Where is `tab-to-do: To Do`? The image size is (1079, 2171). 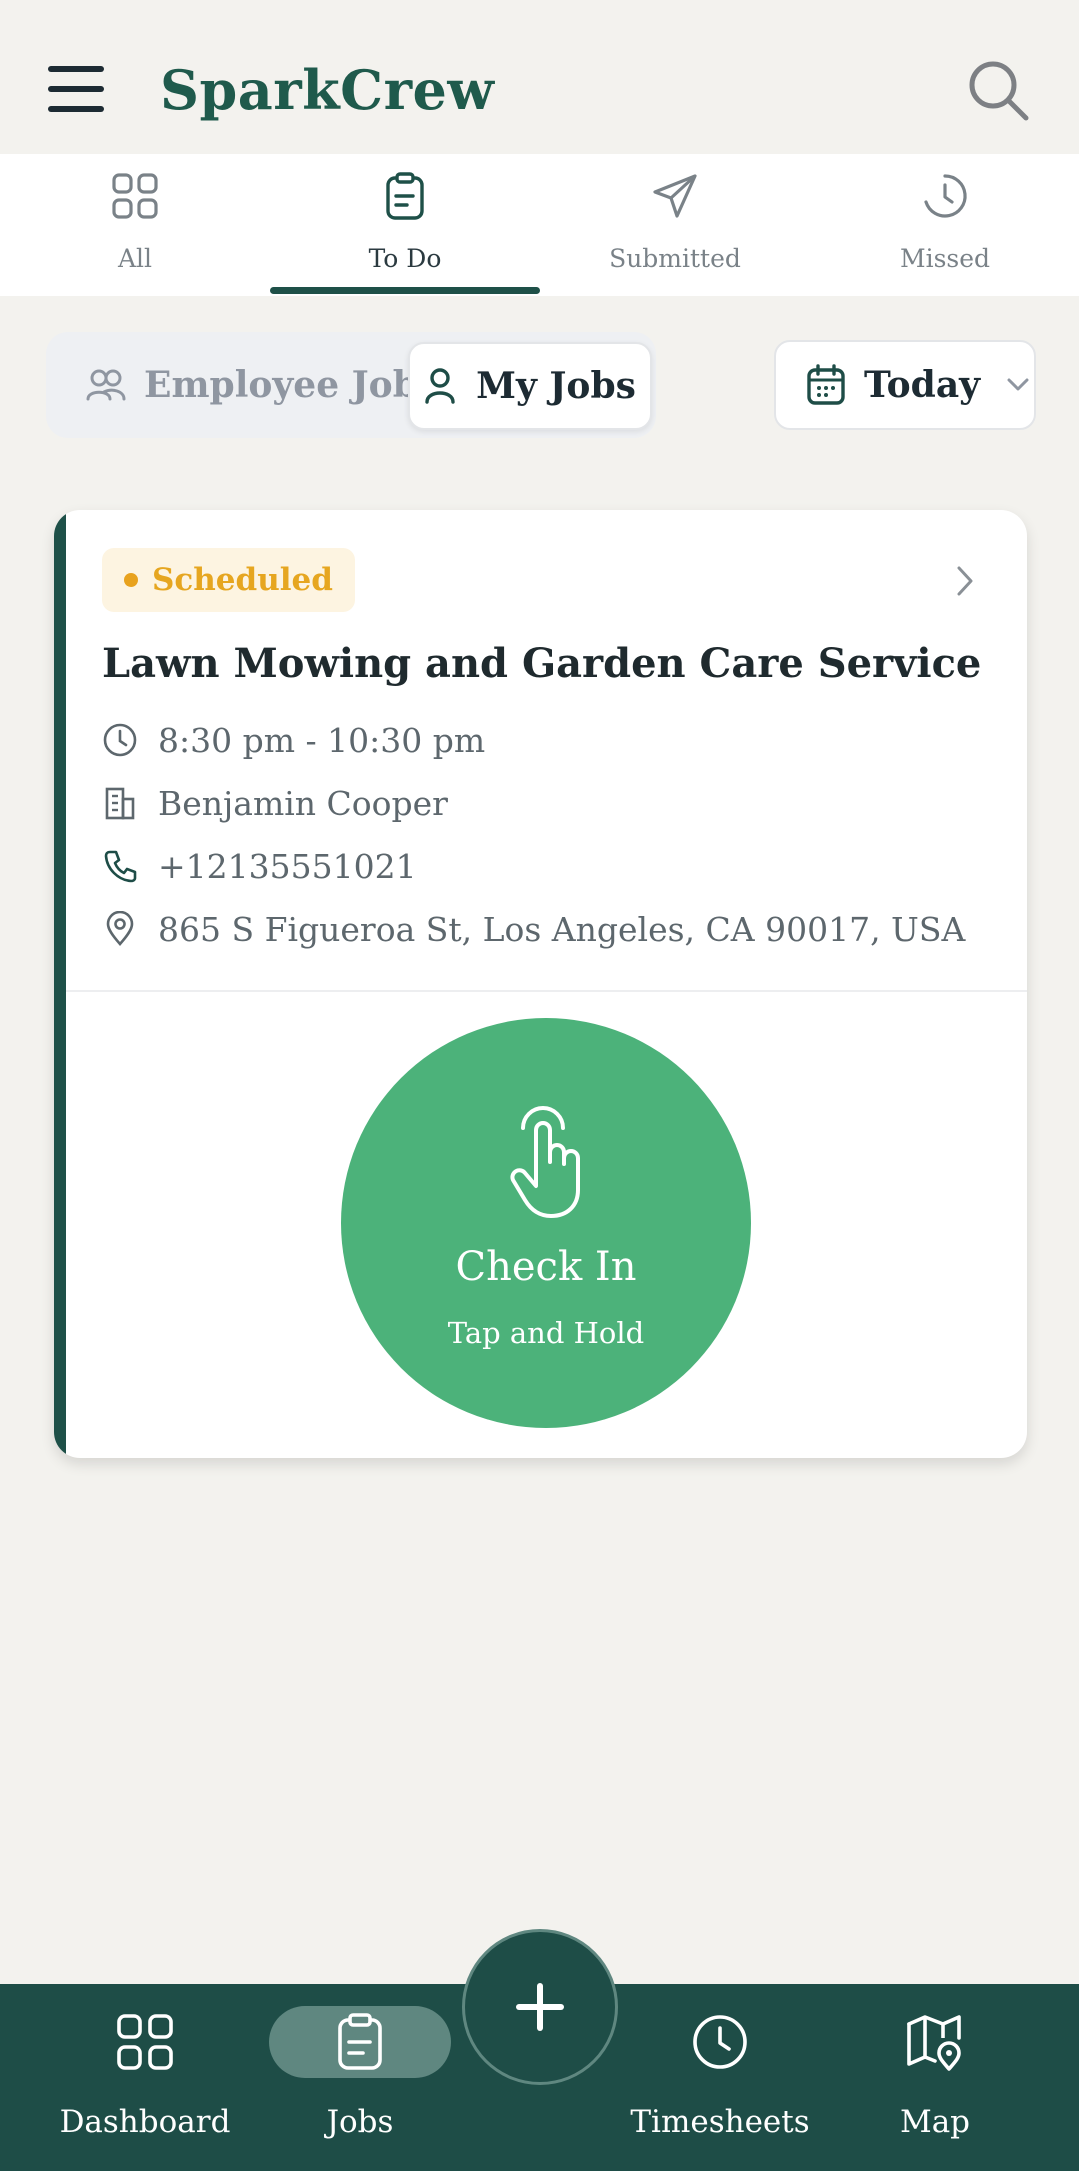 tab-to-do: To Do is located at coordinates (405, 225).